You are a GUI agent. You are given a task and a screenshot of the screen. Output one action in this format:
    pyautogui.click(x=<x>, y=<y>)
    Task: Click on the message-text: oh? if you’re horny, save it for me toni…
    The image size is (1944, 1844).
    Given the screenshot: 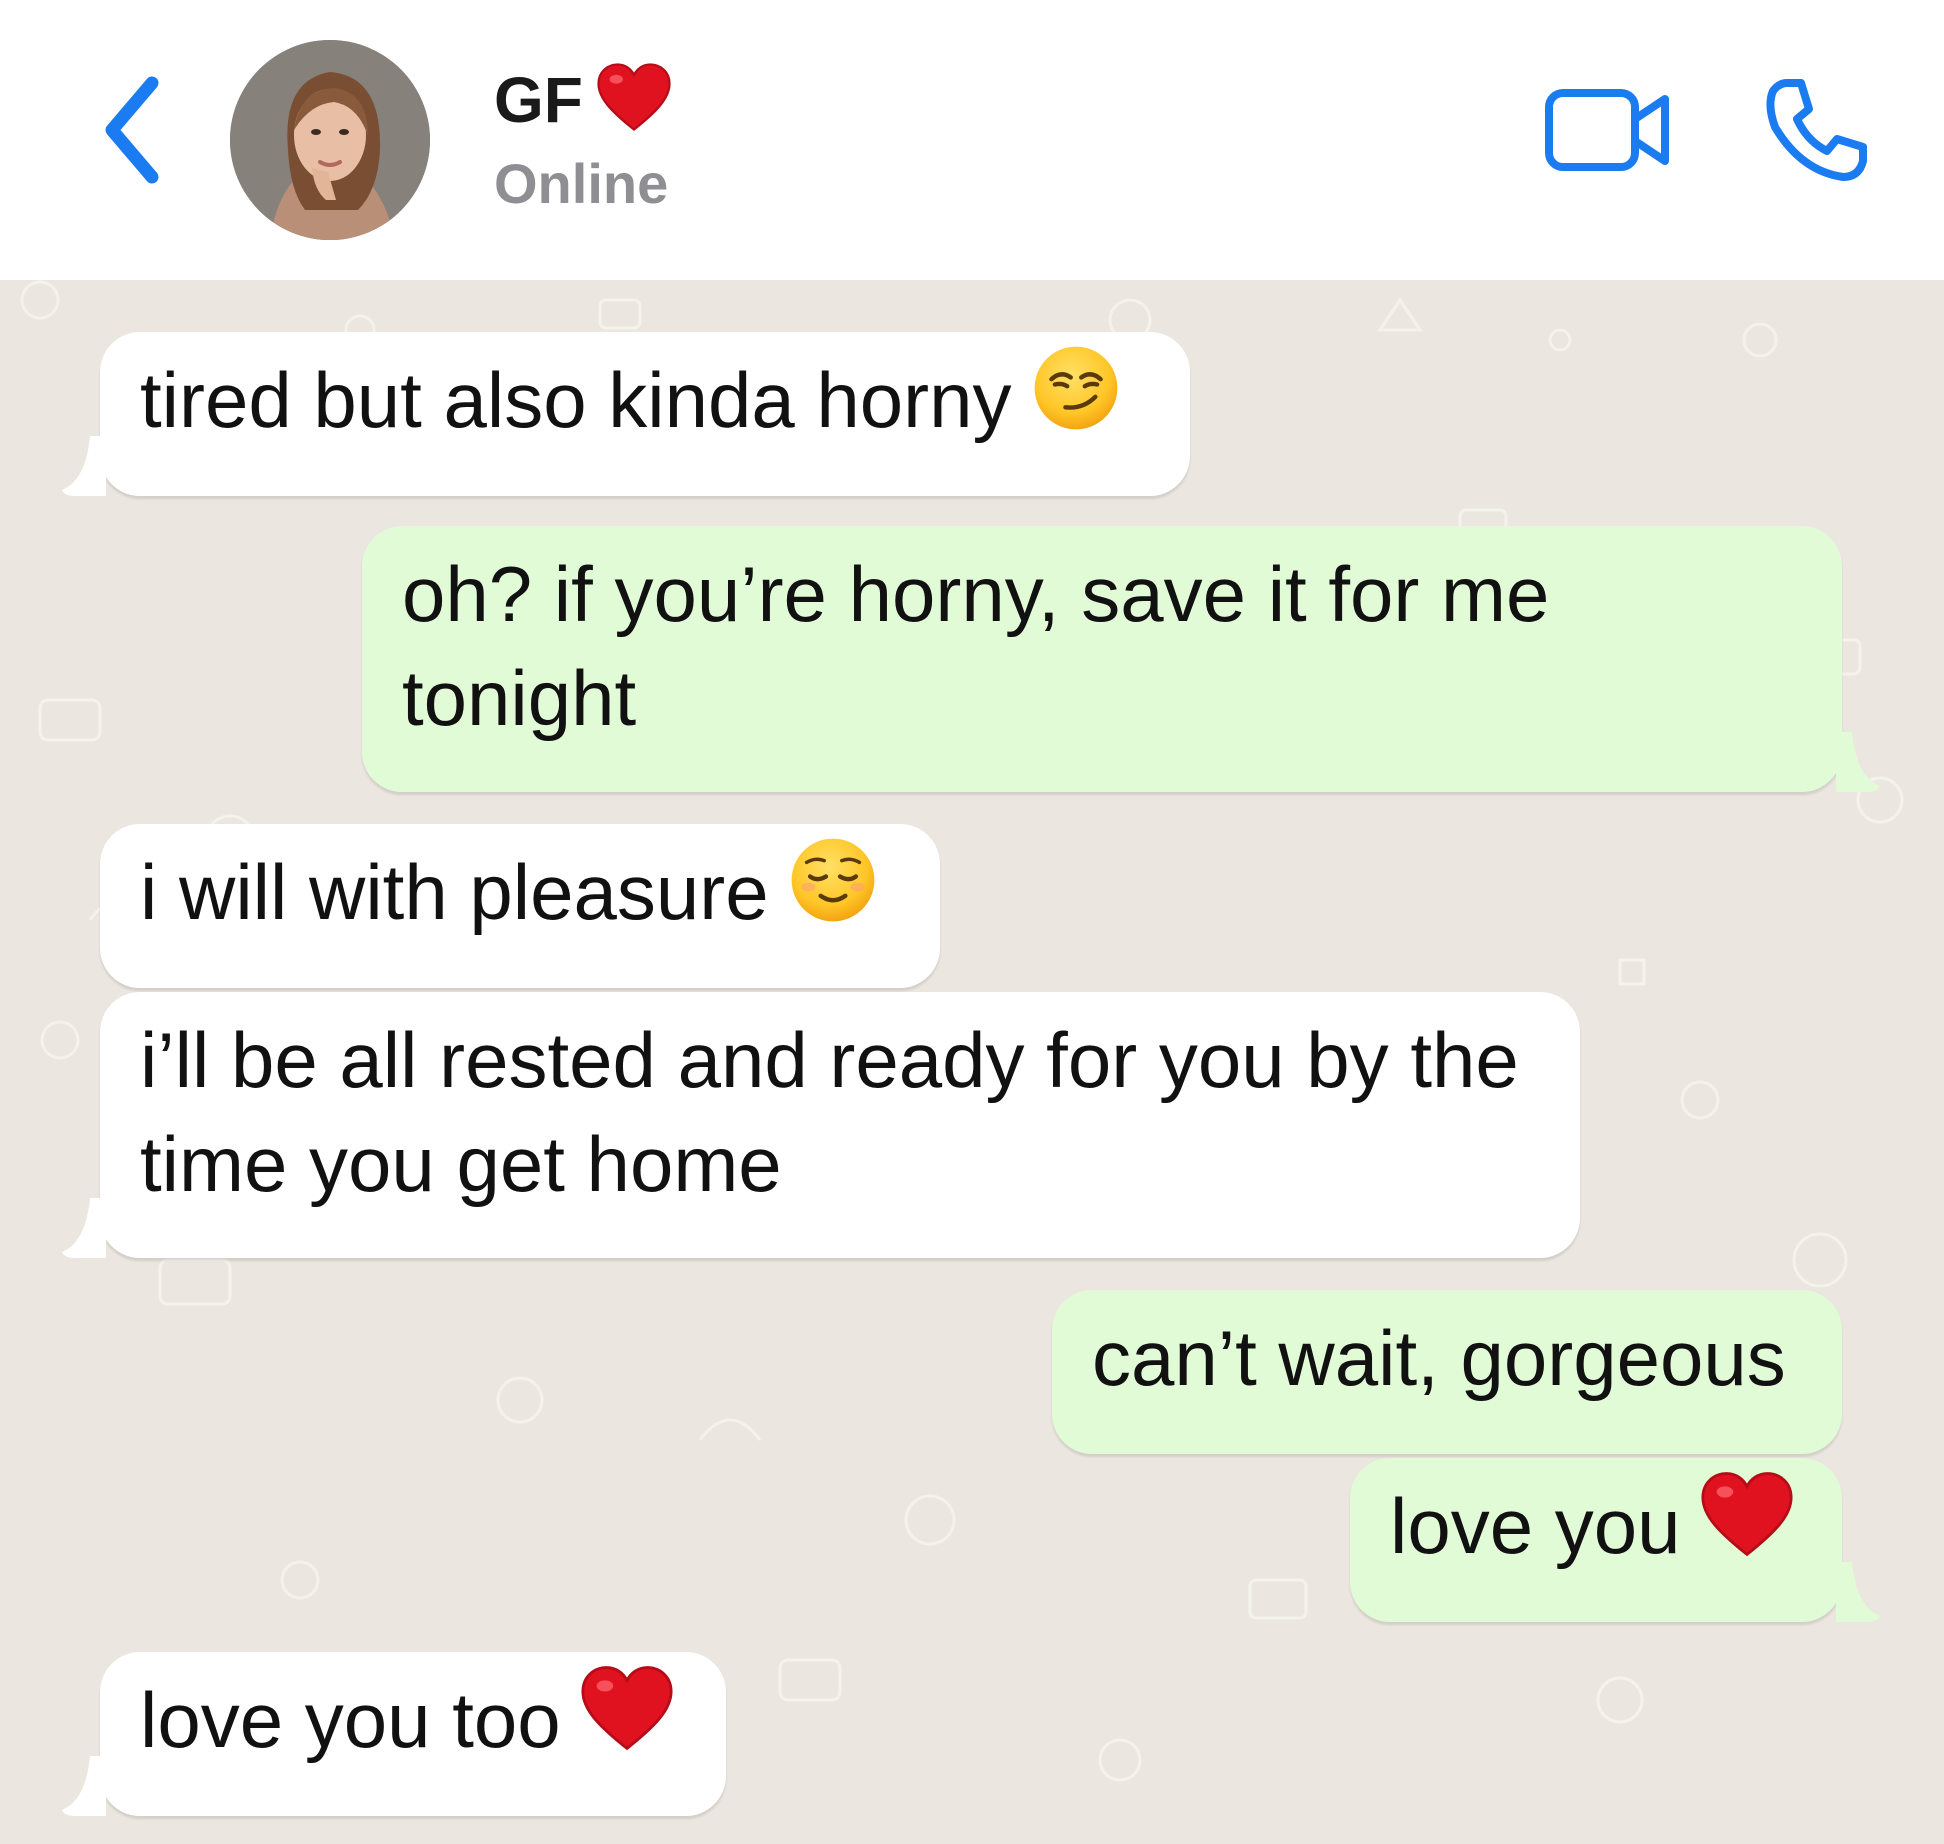 What is the action you would take?
    pyautogui.click(x=976, y=646)
    